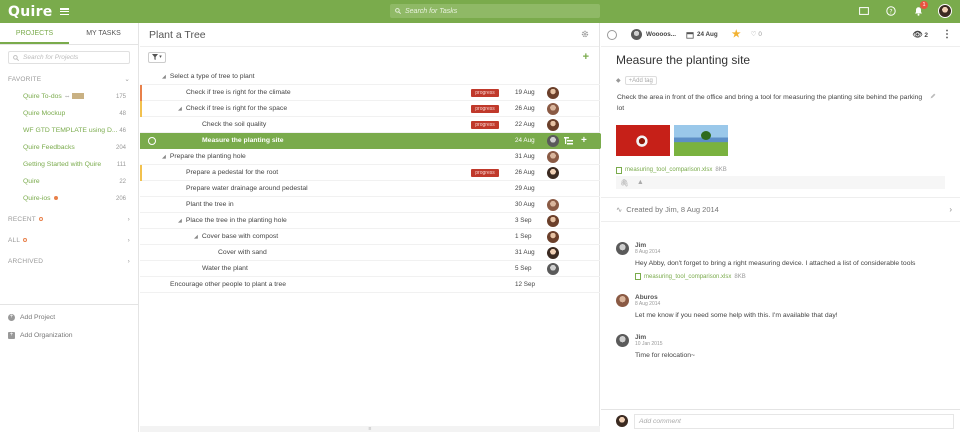 This screenshot has height=432, width=960. I want to click on activity-header: ∿ Created by Jim, 8 Aug 2014 ›, so click(780, 210).